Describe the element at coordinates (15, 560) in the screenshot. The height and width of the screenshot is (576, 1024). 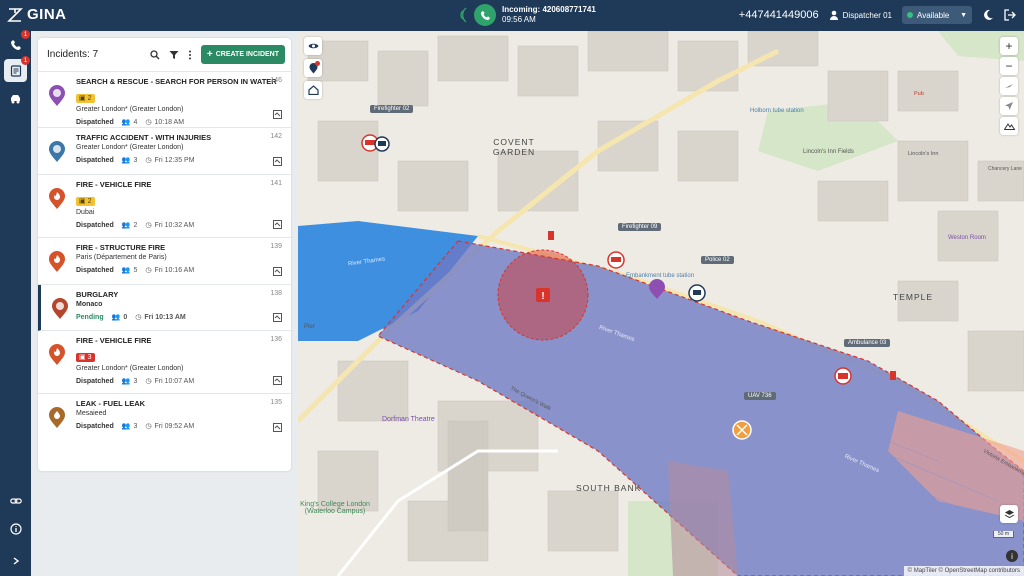
I see `sidebar-expand-button` at that location.